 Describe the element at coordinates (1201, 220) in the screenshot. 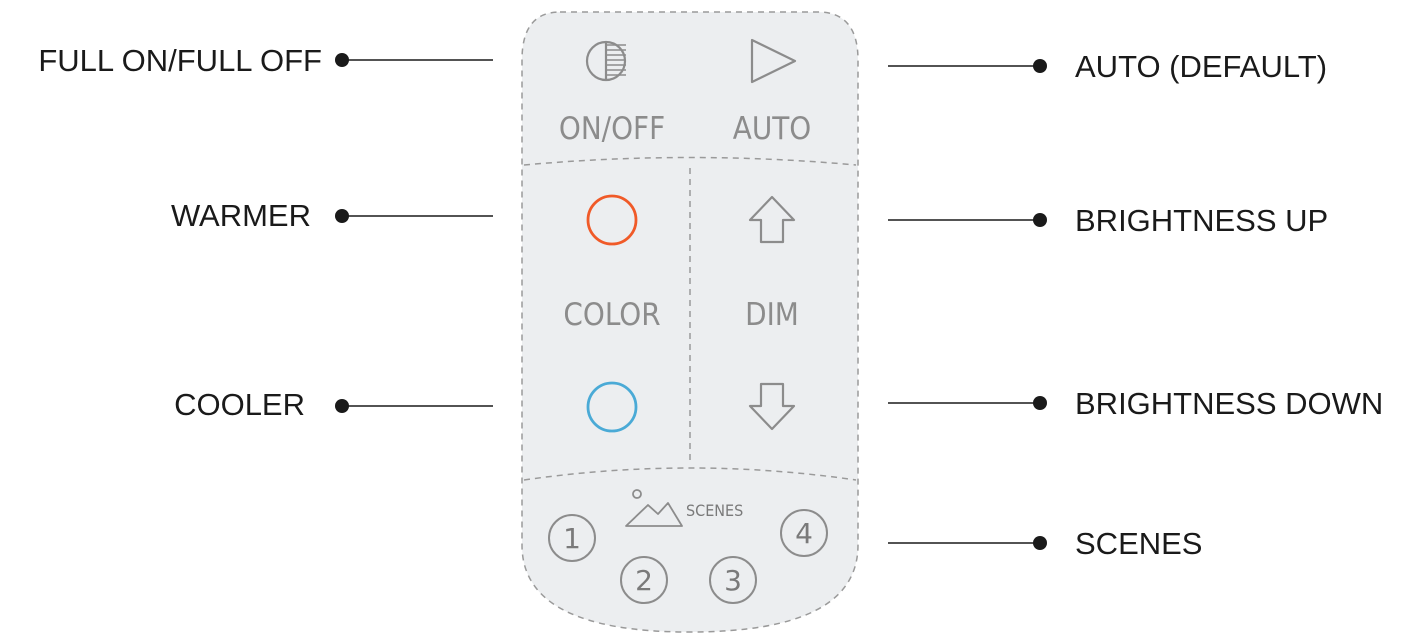

I see `callout-label-brightness-up: BRIGHTNESS UP` at that location.